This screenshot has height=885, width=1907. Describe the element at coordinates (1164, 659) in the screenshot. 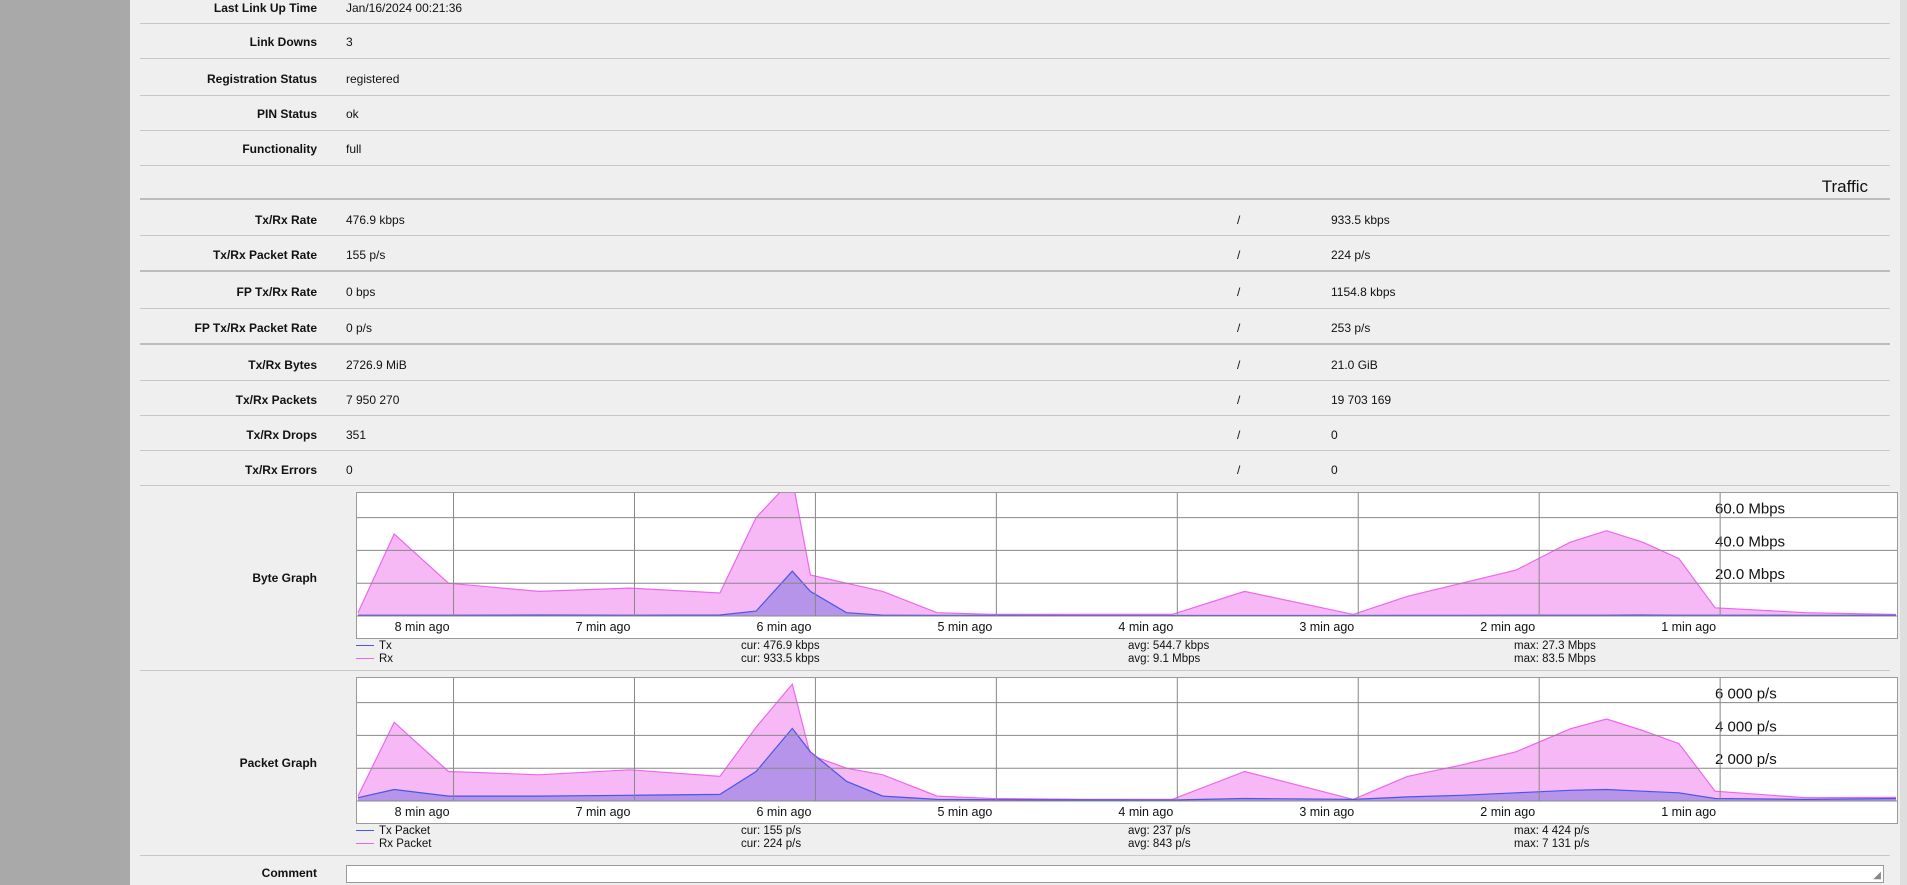

I see `legend-avg: avg: 9.1 Mbps` at that location.